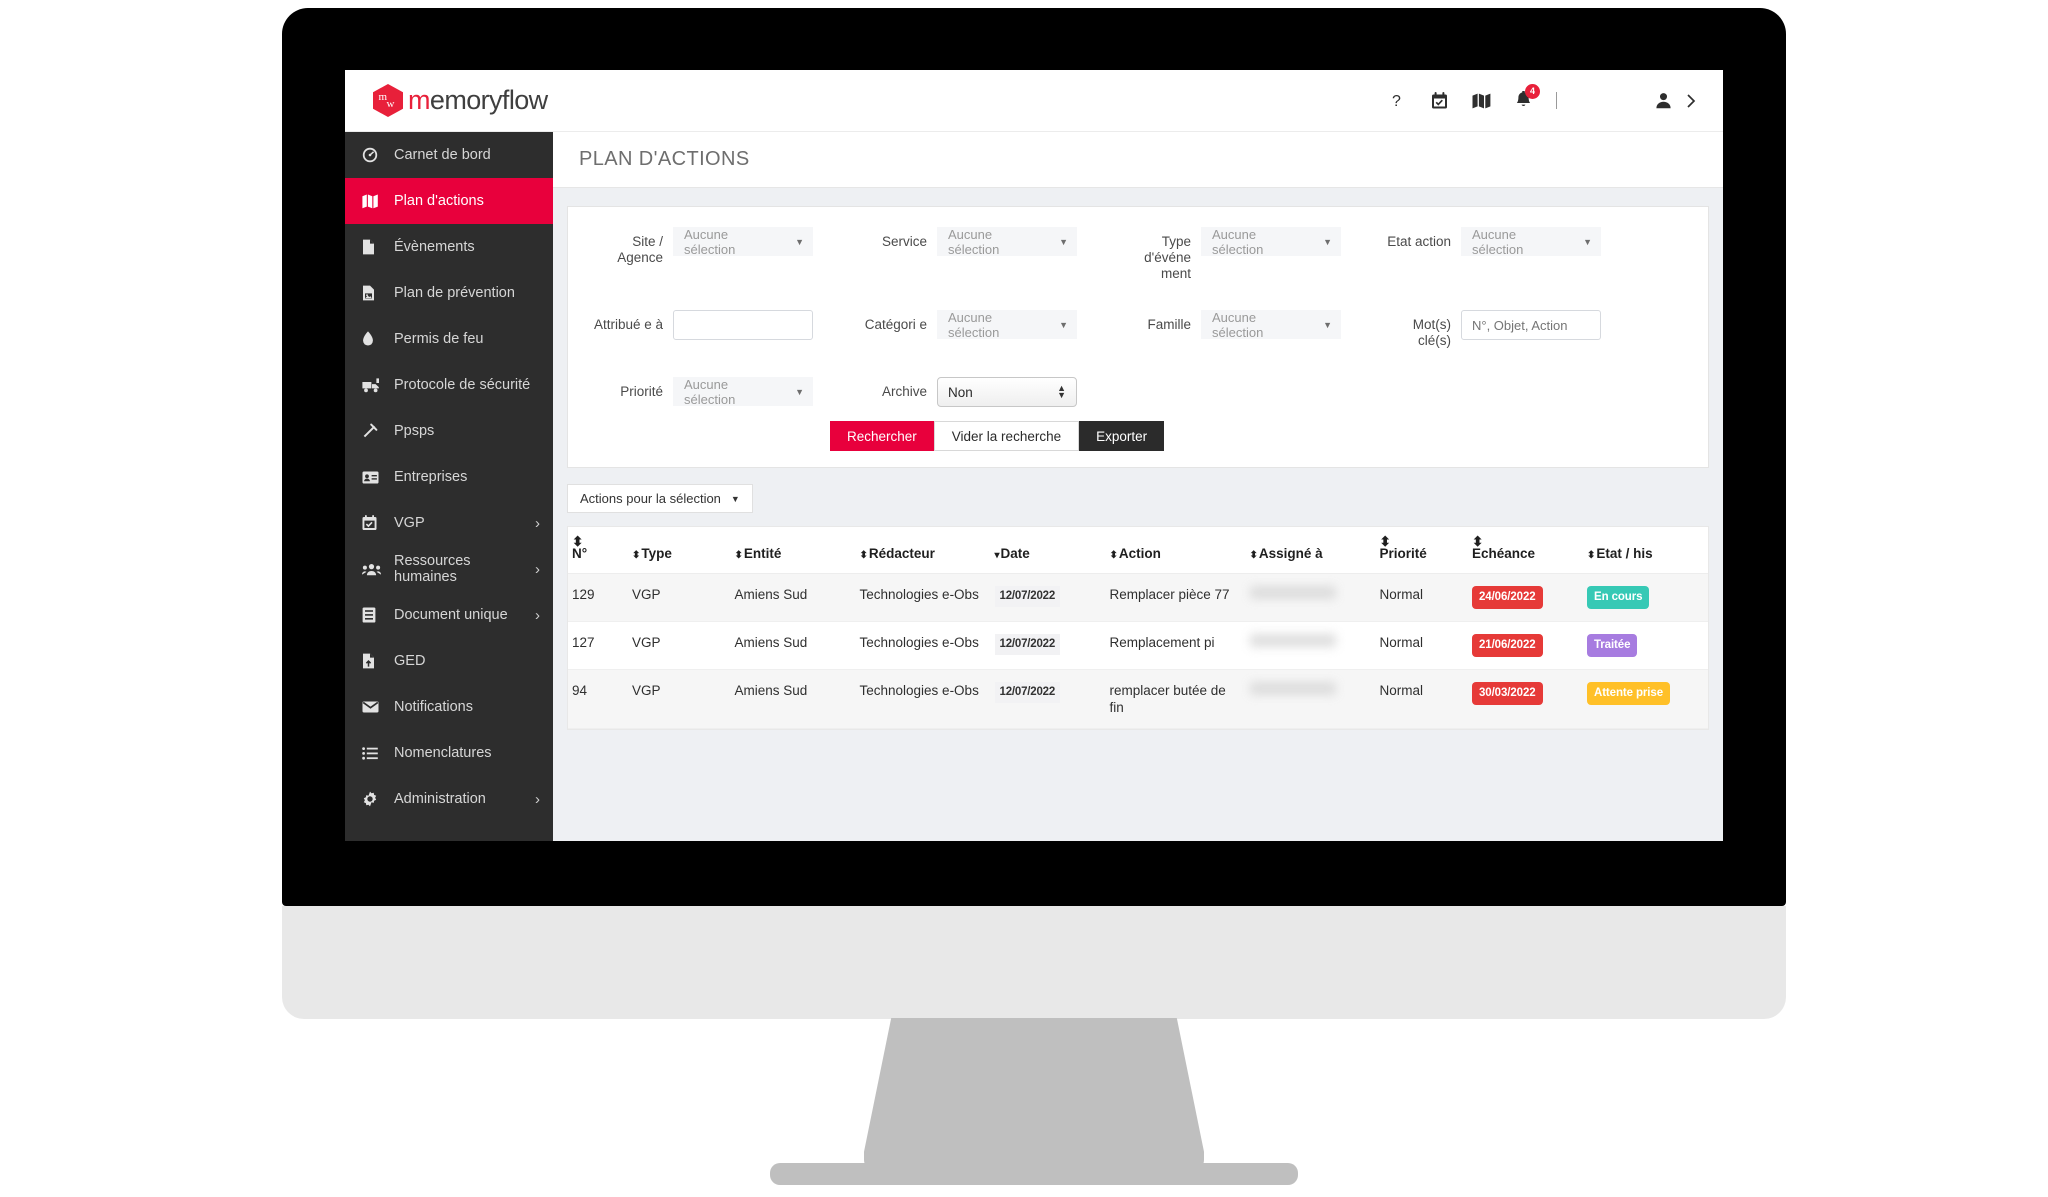 This screenshot has width=2048, height=1197. Describe the element at coordinates (1398, 100) in the screenshot. I see `question-mark-icon: ?` at that location.